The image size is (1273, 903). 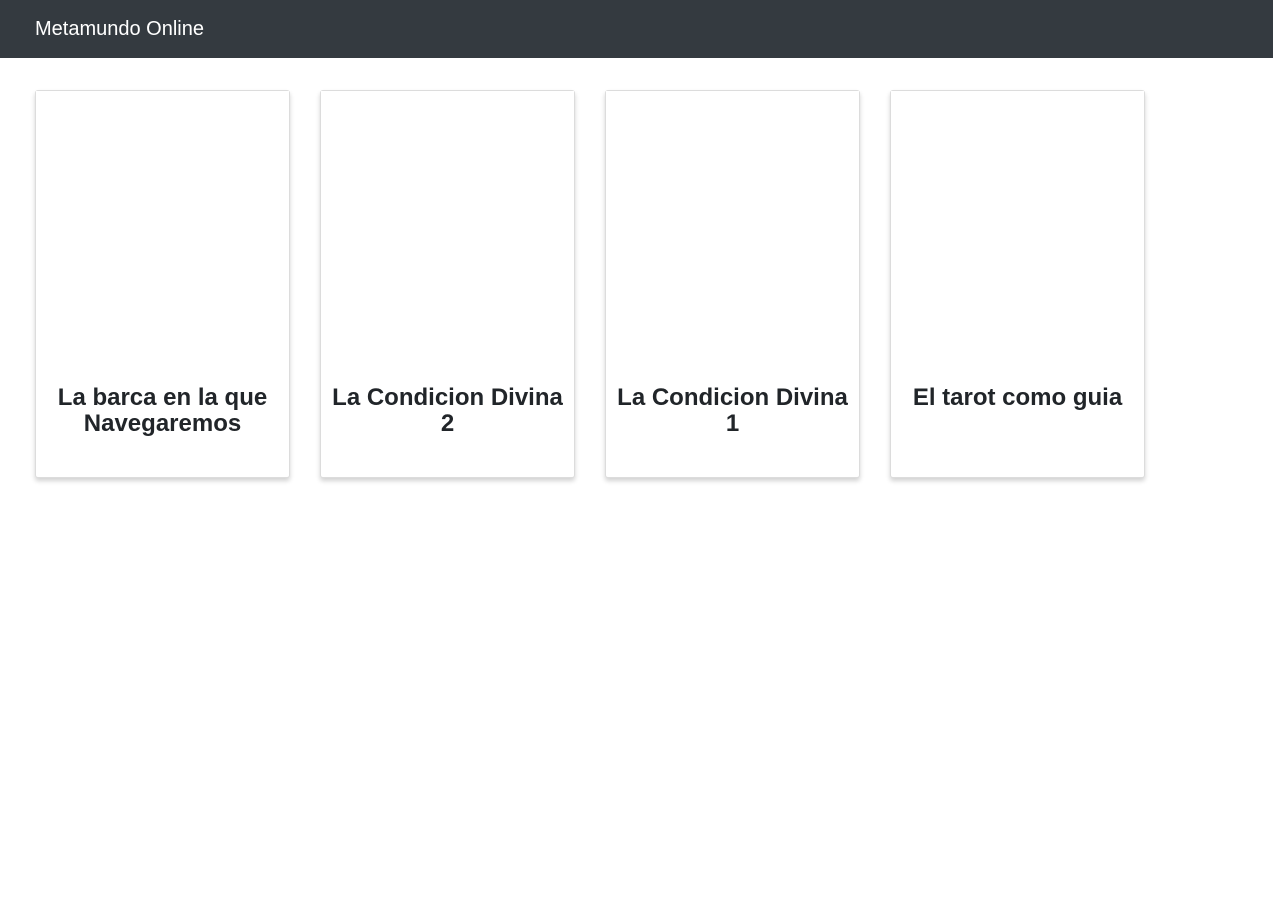 What do you see at coordinates (1017, 397) in the screenshot?
I see `card-title: El tarot como guia` at bounding box center [1017, 397].